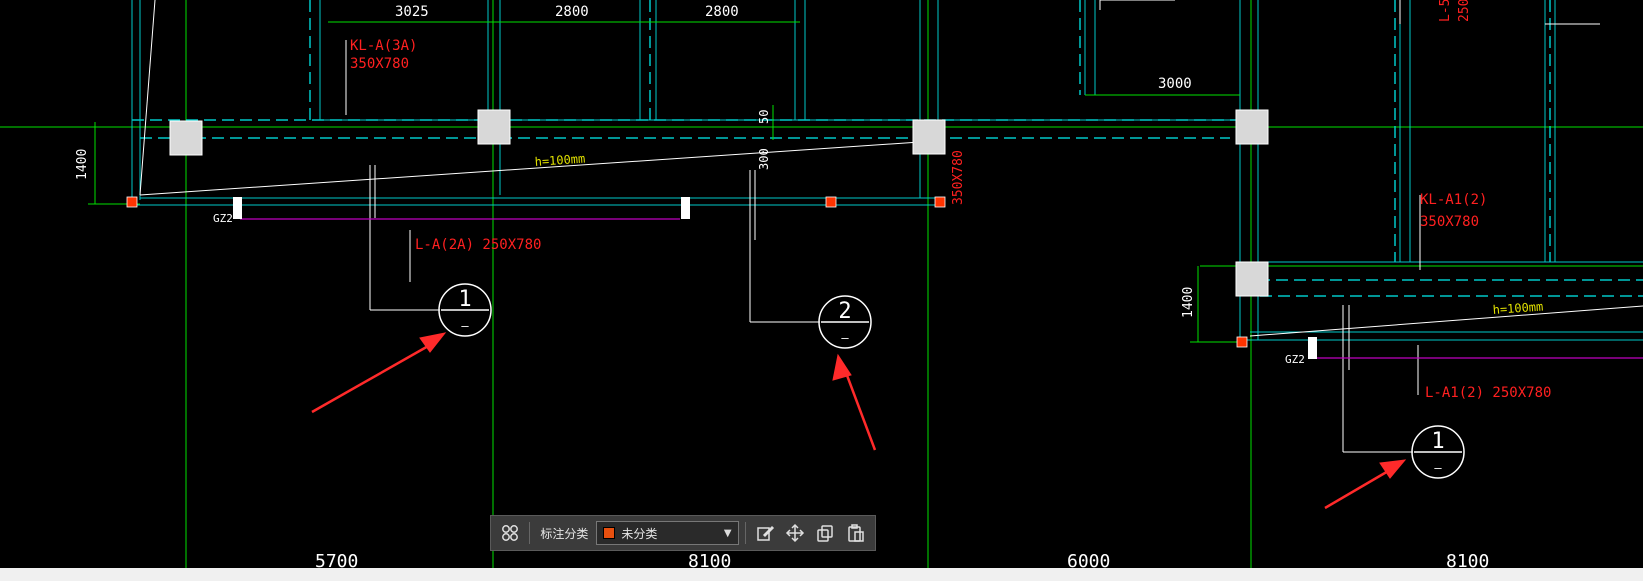  What do you see at coordinates (379, 64) in the screenshot?
I see `label-kl-a3a-size: 350X780` at bounding box center [379, 64].